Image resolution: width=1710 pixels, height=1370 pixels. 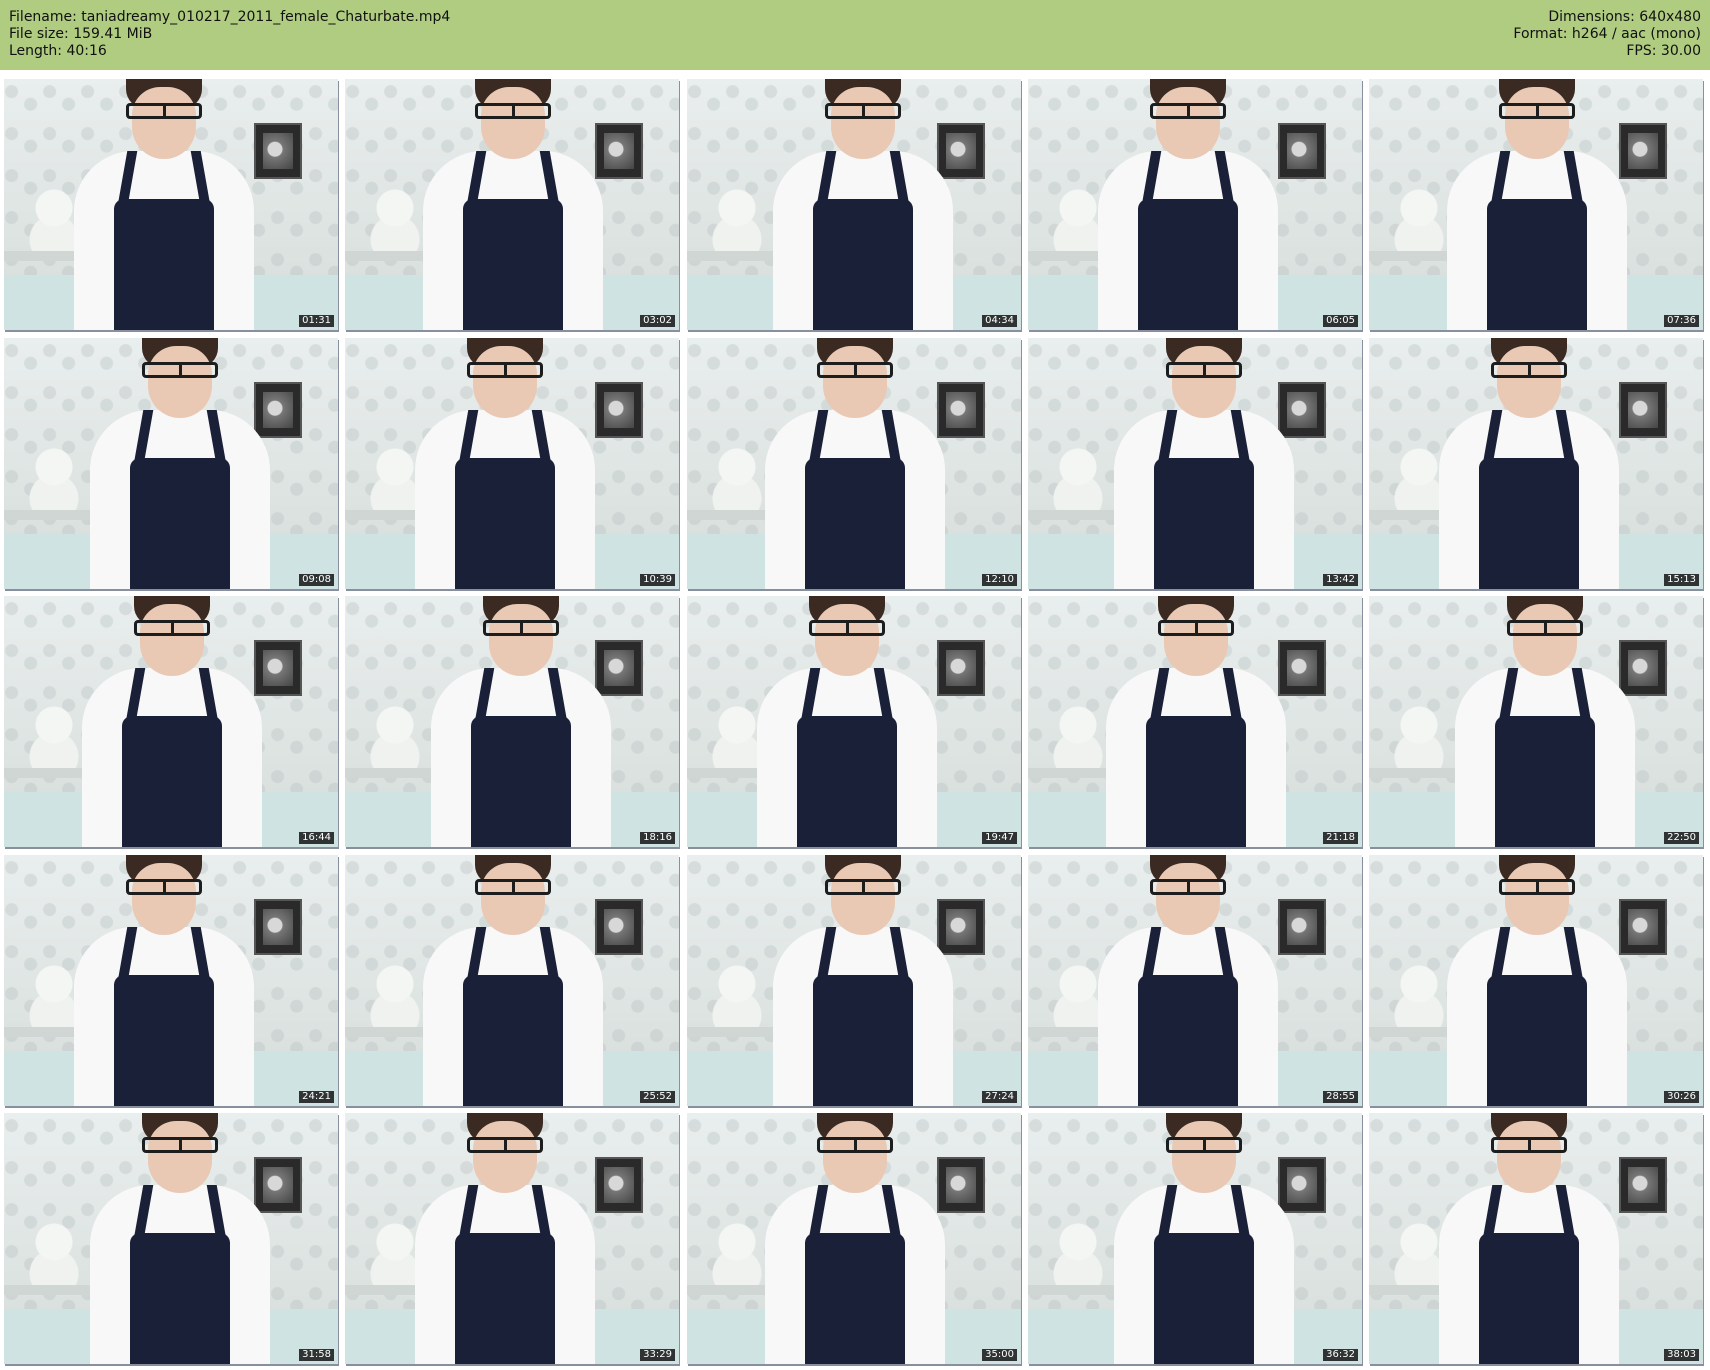 I want to click on thumbnail-22: 33:29, so click(x=512, y=1238).